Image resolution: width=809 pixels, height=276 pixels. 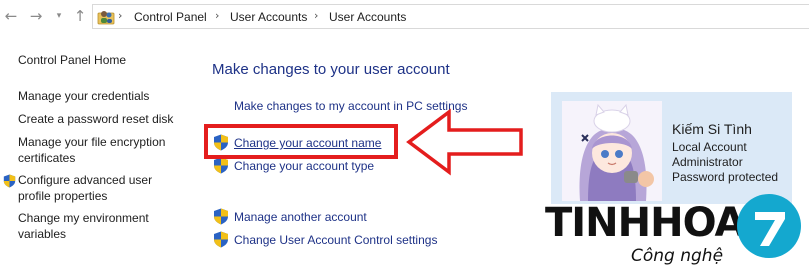 I want to click on avatar, so click(x=612, y=151).